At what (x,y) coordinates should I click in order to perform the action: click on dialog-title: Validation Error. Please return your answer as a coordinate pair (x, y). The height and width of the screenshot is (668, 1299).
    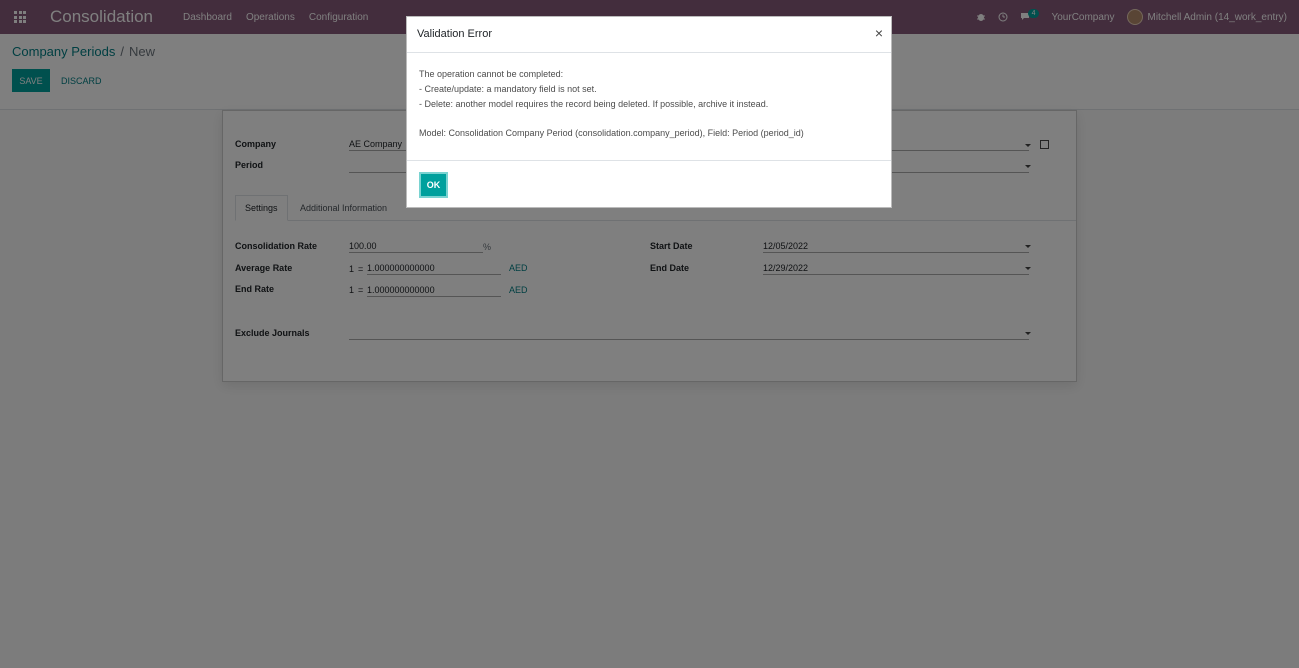
    Looking at the image, I should click on (454, 34).